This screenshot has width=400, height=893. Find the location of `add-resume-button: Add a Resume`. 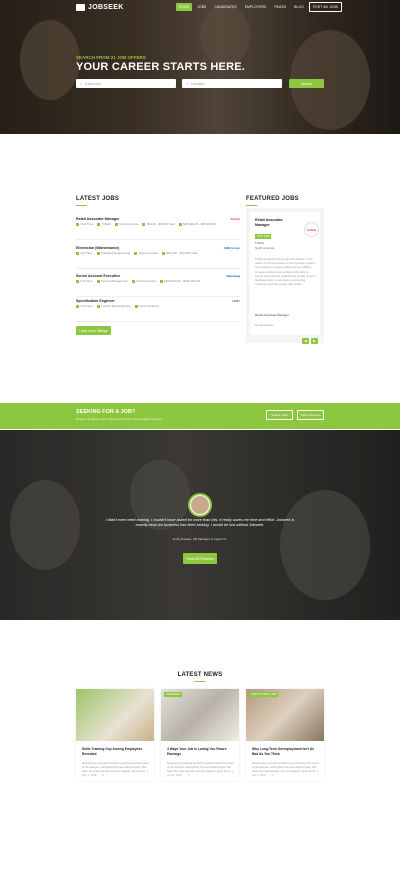

add-resume-button: Add a Resume is located at coordinates (310, 415).